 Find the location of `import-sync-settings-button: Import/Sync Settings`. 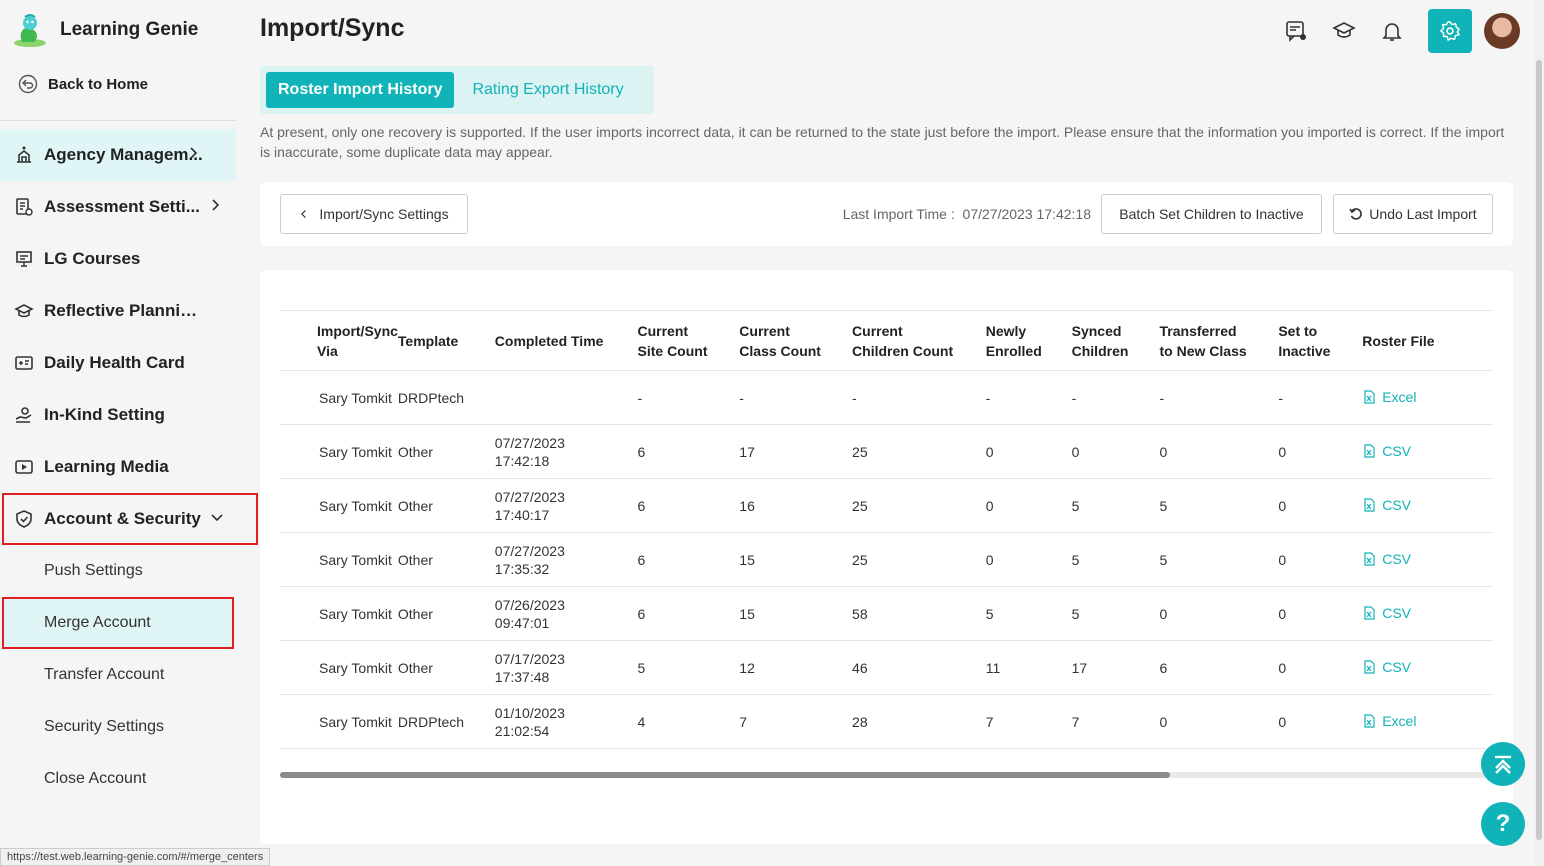

import-sync-settings-button: Import/Sync Settings is located at coordinates (374, 214).